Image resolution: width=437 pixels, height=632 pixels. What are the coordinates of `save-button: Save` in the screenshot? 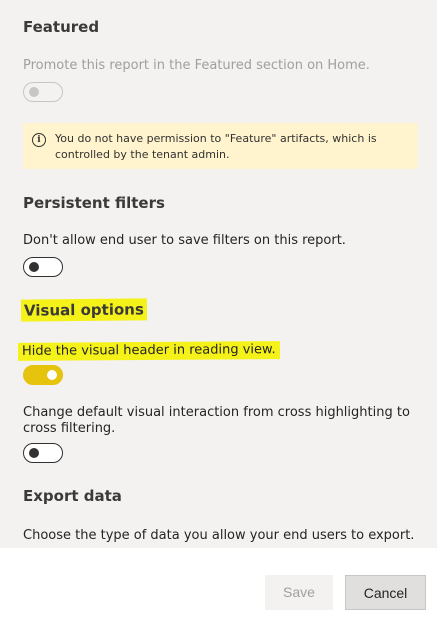 It's located at (299, 592).